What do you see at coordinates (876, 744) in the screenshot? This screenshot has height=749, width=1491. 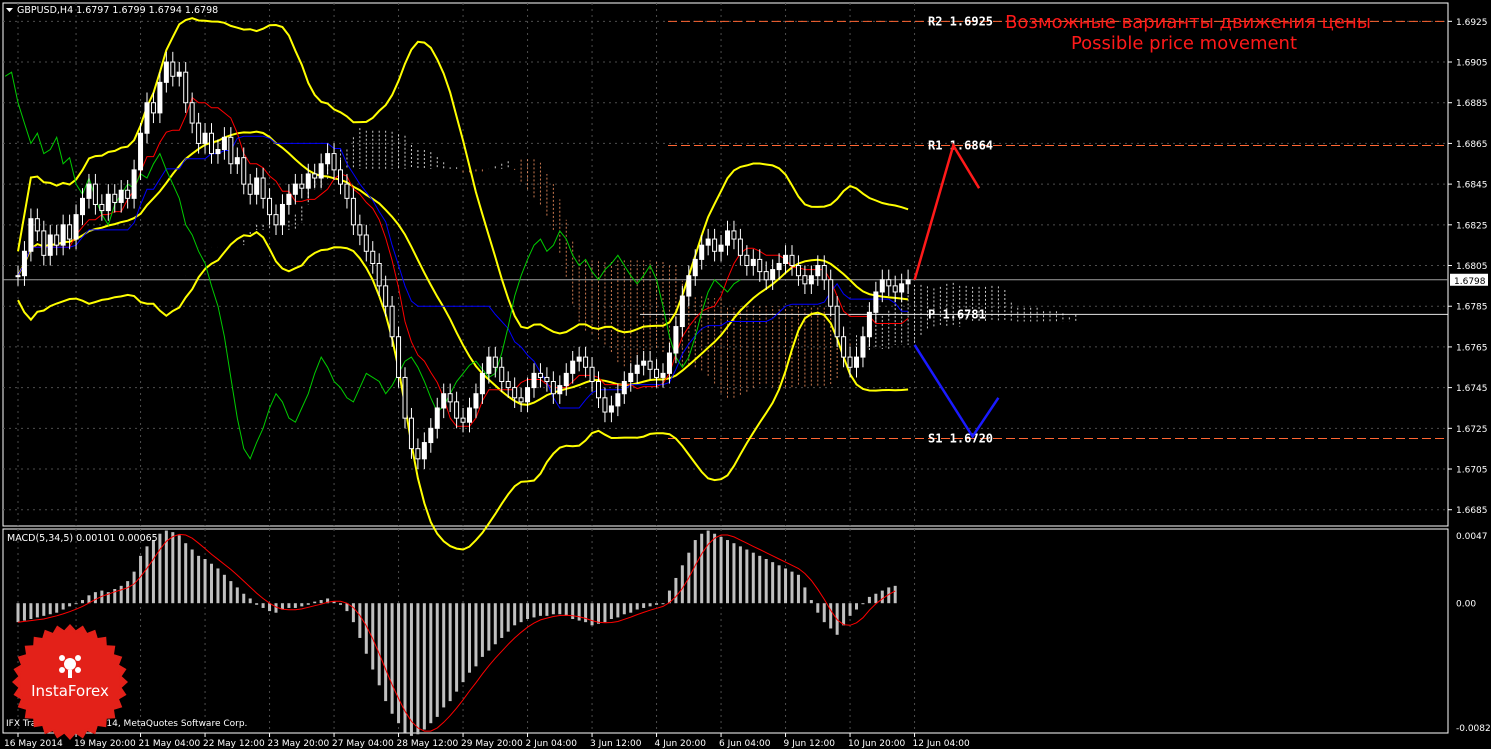 I see `x-tick-label: 10 Jun 20:00` at bounding box center [876, 744].